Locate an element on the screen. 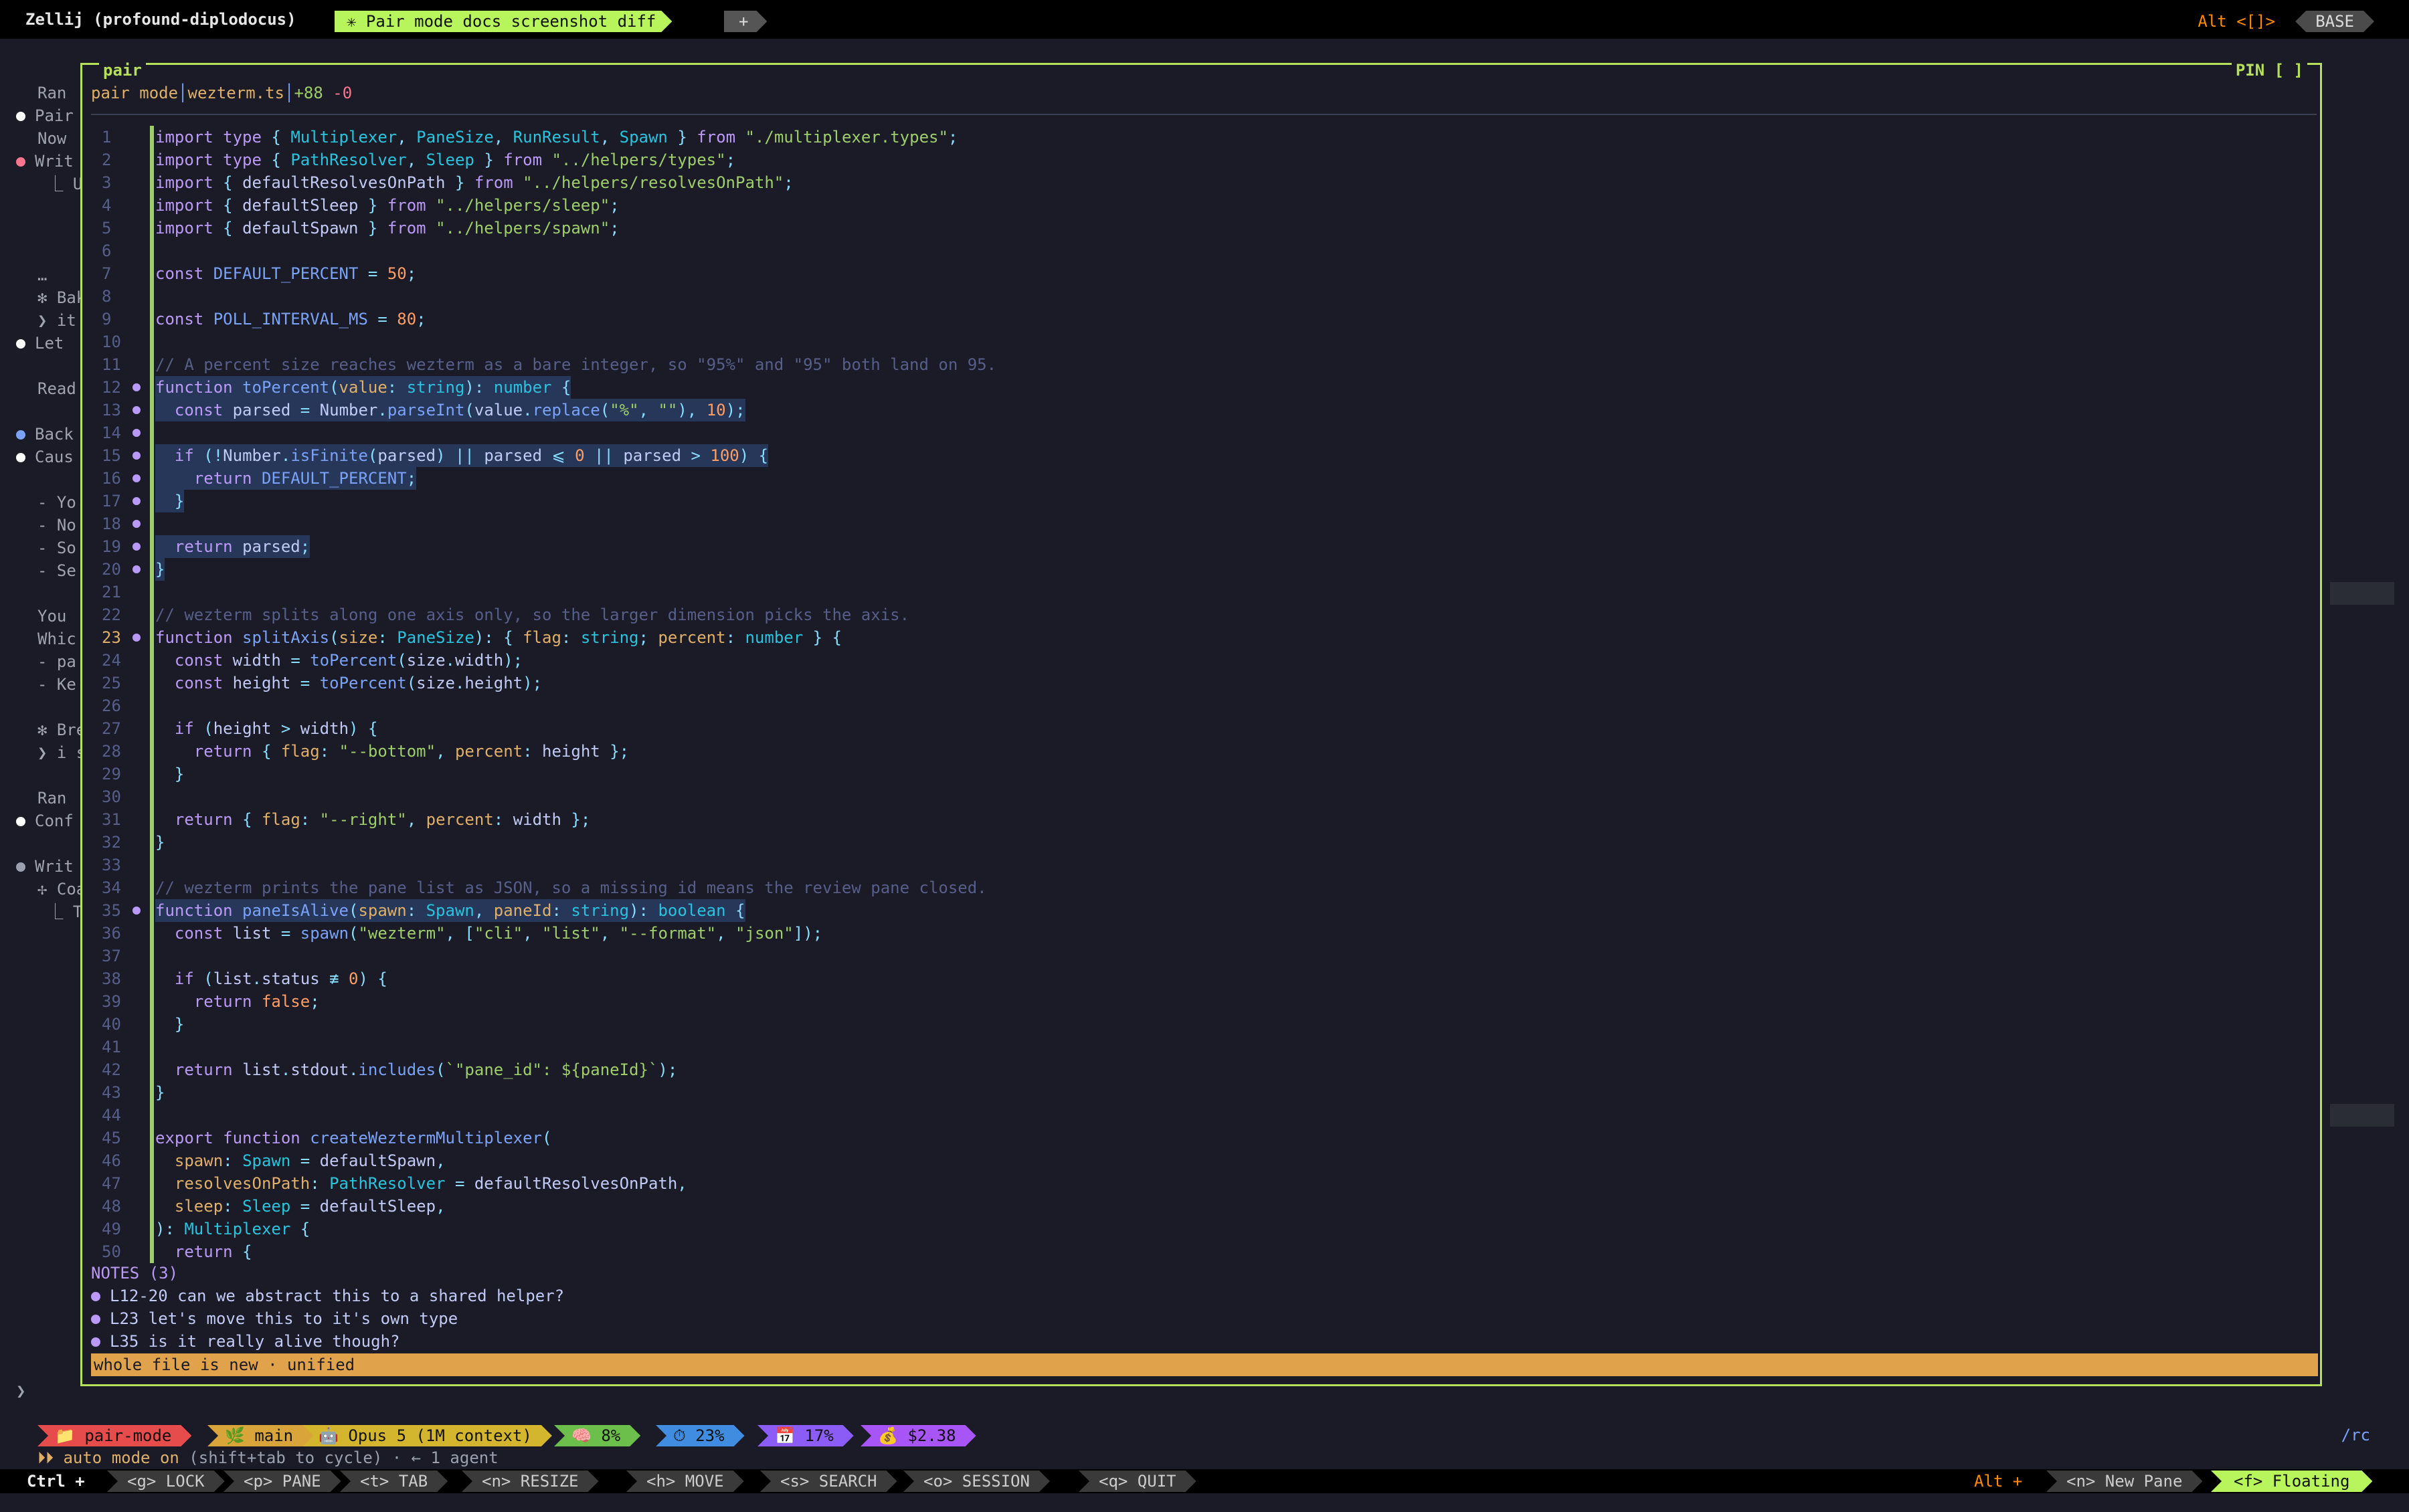  keybinding-session: <o> SESSION is located at coordinates (976, 1481).